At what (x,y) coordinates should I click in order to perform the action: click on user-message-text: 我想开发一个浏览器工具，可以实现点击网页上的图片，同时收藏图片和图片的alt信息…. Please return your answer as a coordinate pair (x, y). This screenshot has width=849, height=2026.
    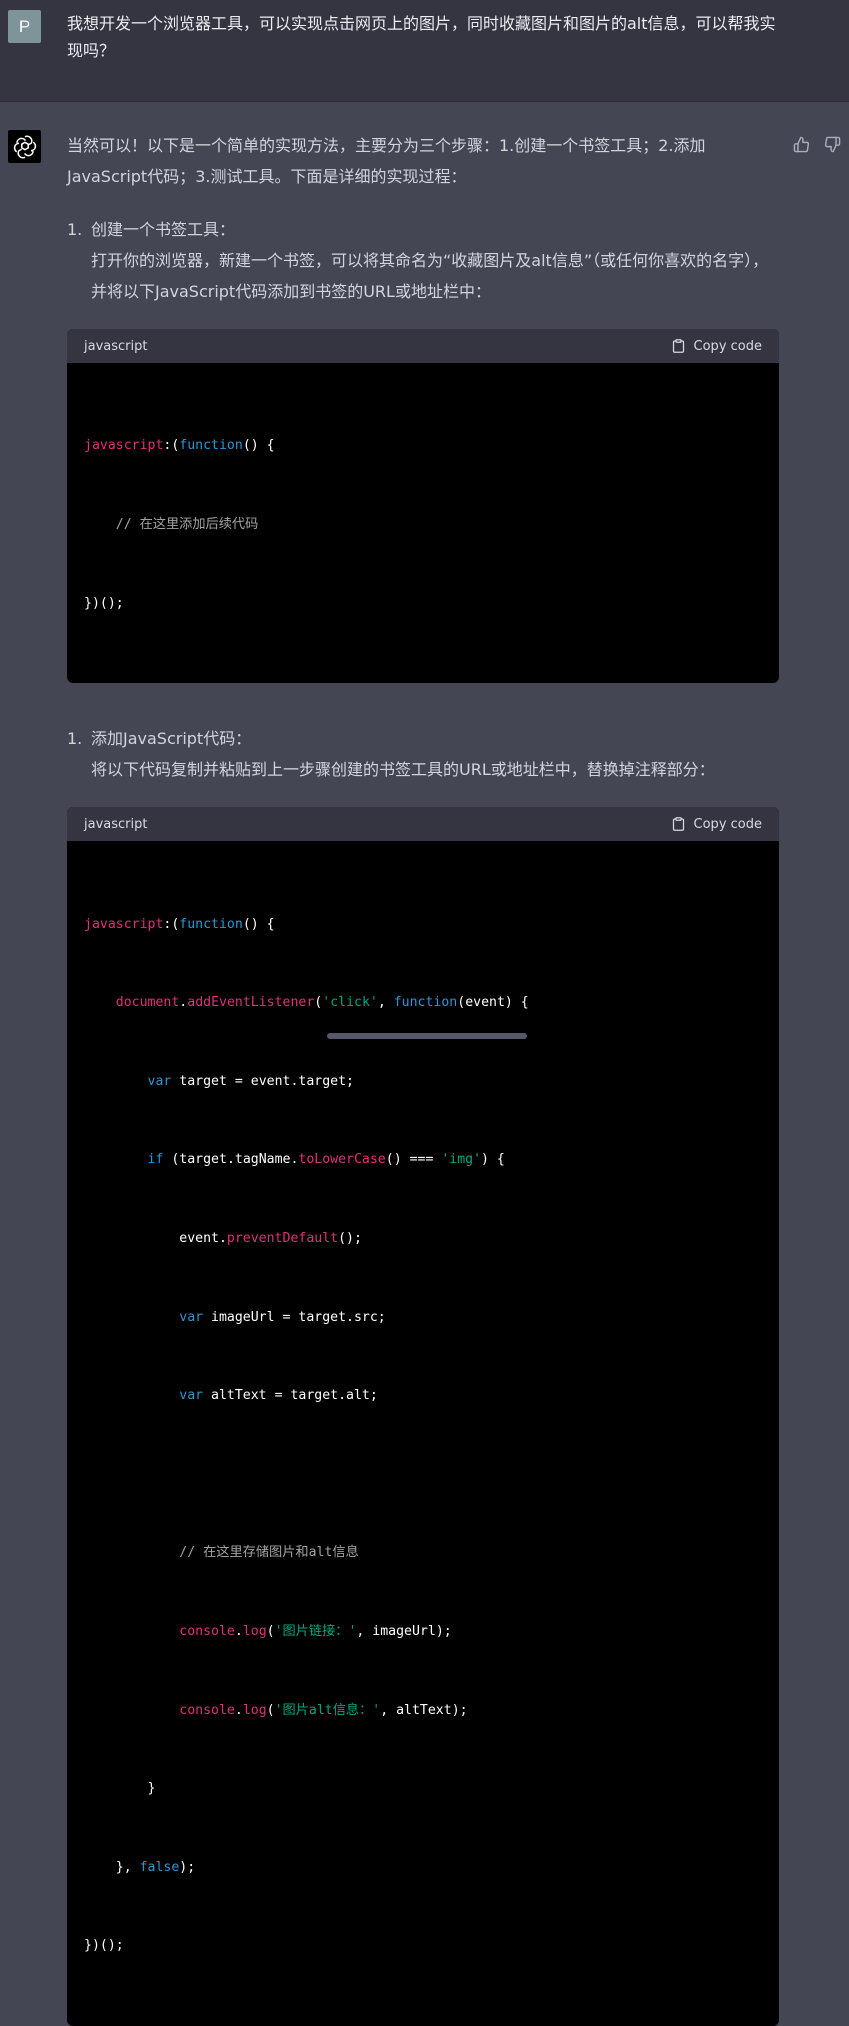
    Looking at the image, I should click on (421, 37).